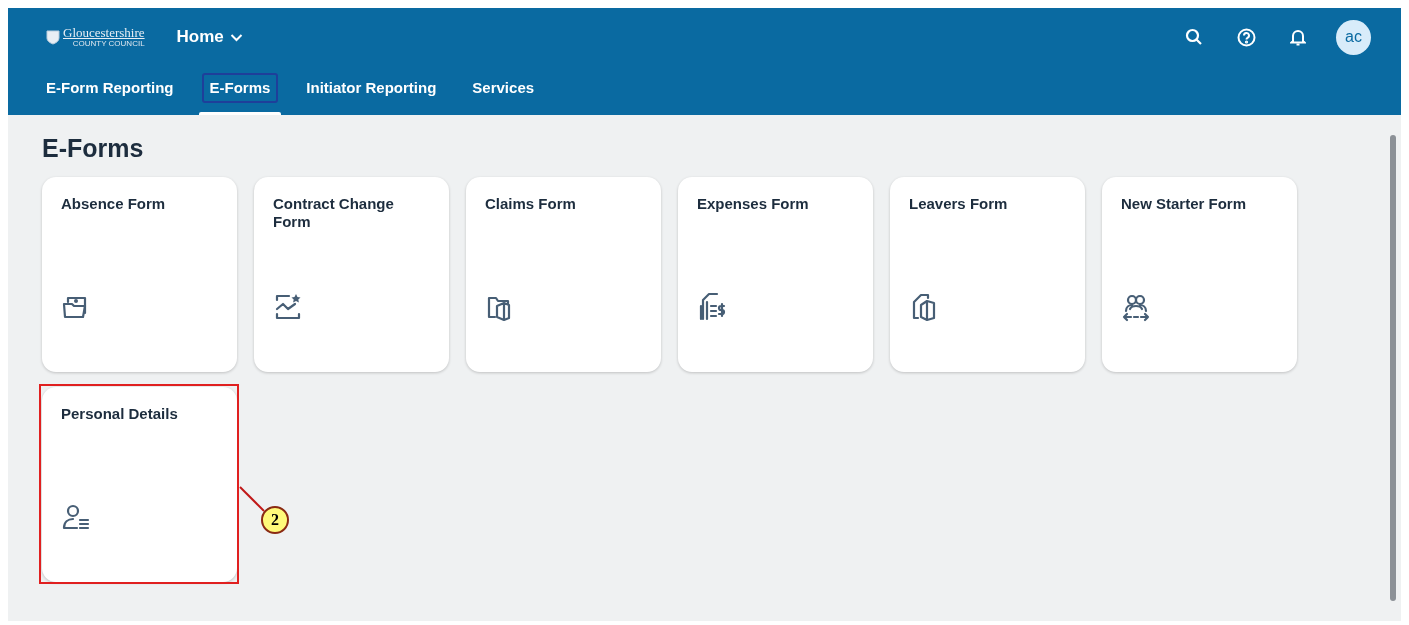 This screenshot has width=1409, height=625. I want to click on form-tile: Absence Form, so click(139, 274).